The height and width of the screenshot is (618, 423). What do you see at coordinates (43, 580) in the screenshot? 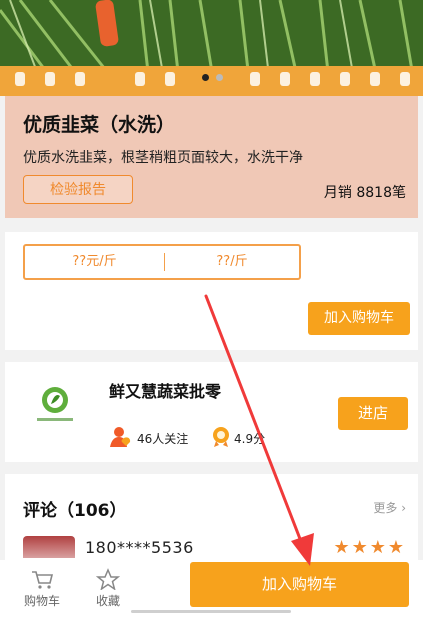
I see `cart-icon` at bounding box center [43, 580].